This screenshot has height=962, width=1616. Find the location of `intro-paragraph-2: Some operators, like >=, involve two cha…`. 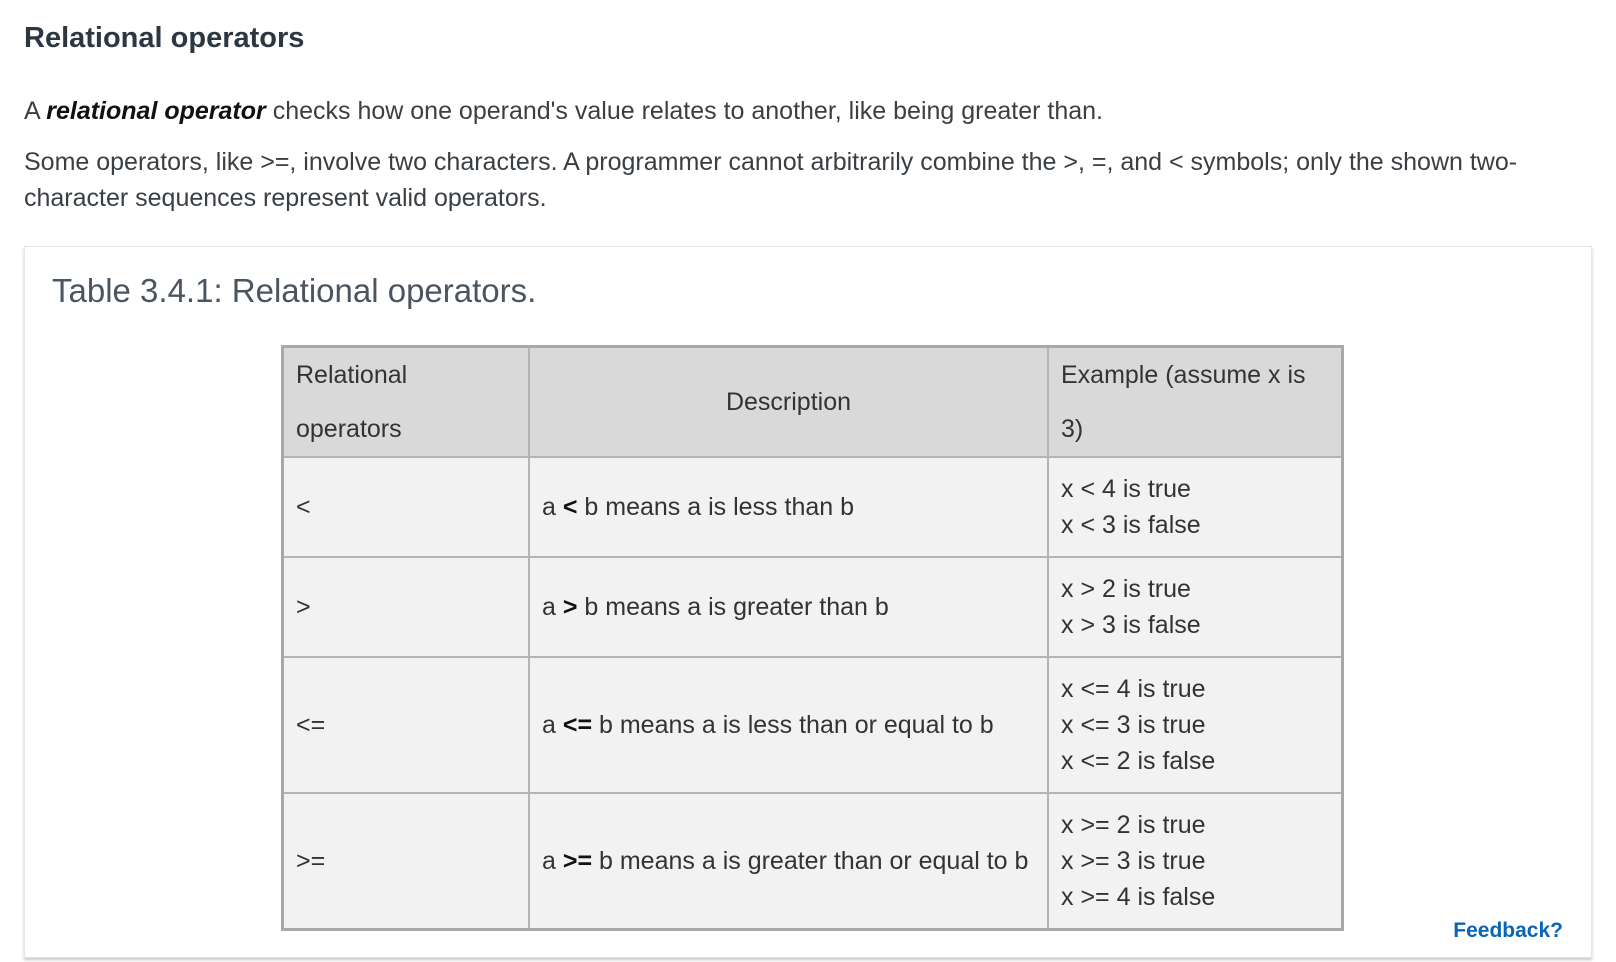

intro-paragraph-2: Some operators, like >=, involve two cha… is located at coordinates (771, 180).